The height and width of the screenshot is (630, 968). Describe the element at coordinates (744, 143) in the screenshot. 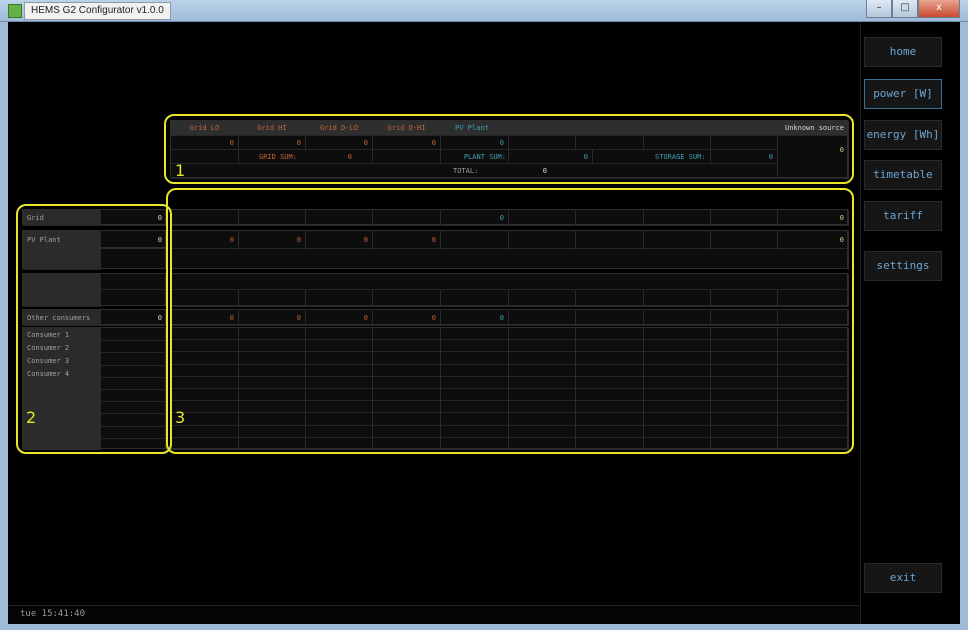

I see `source-value` at that location.